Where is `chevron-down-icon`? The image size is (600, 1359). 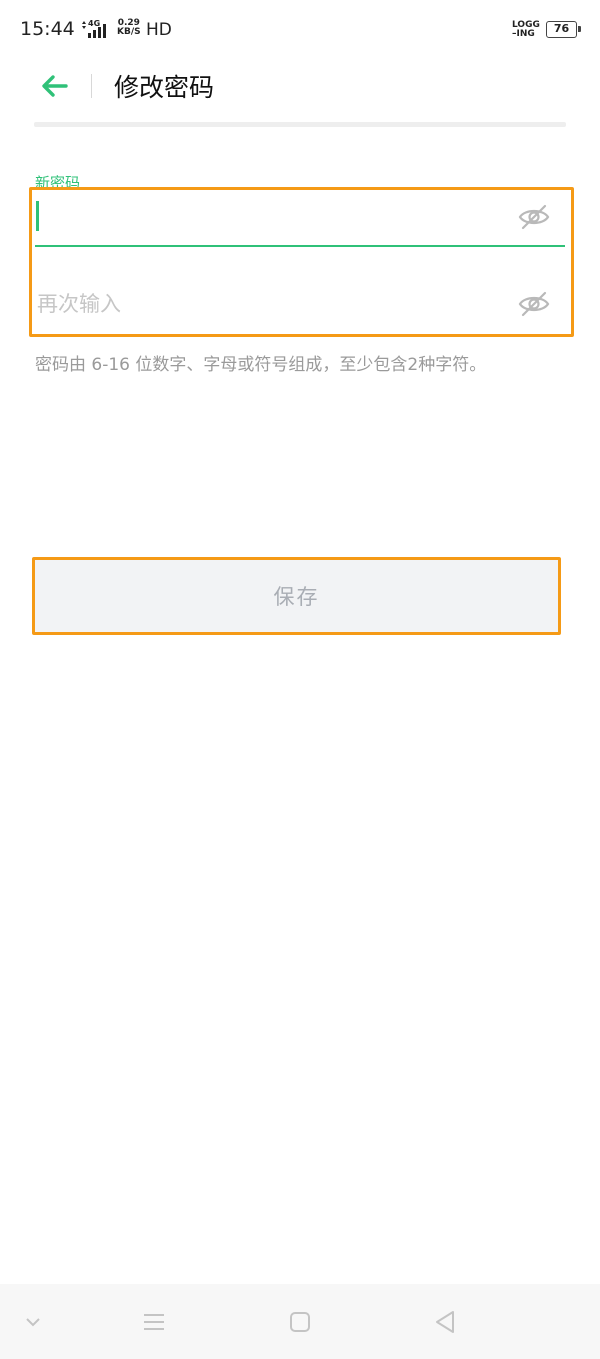
chevron-down-icon is located at coordinates (33, 1322).